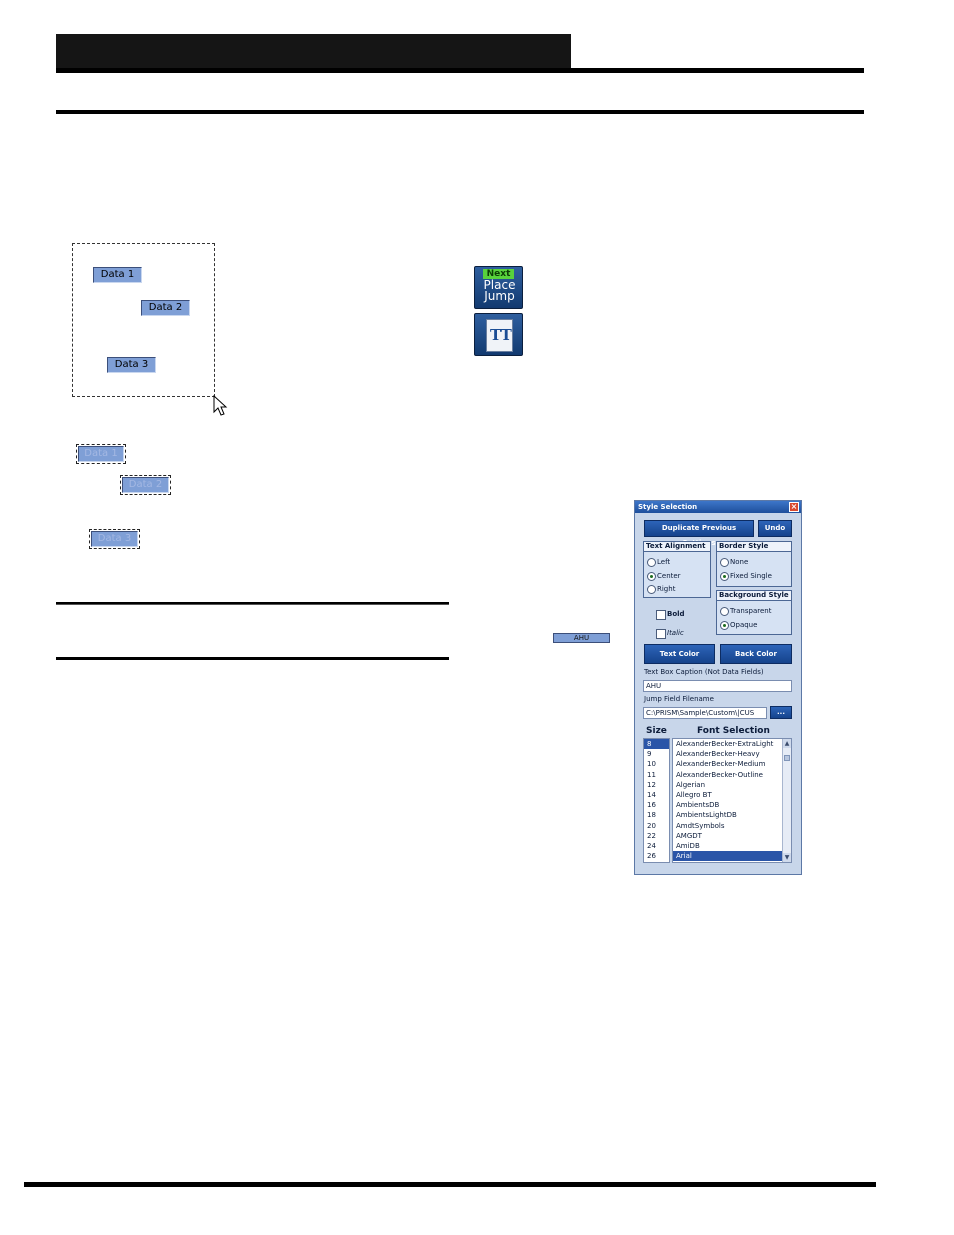  Describe the element at coordinates (101, 454) in the screenshot. I see `selected-data-field-1: Data 1` at that location.